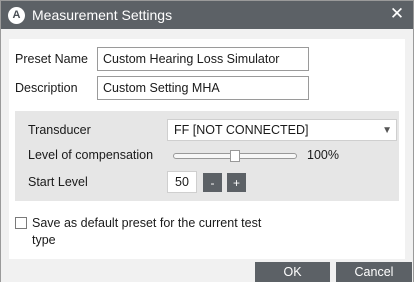 The width and height of the screenshot is (414, 282). I want to click on preset-name-label: Preset Name, so click(51, 59).